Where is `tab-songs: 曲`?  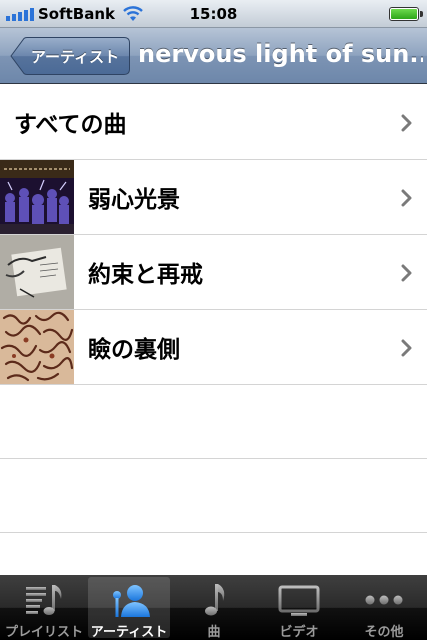 tab-songs: 曲 is located at coordinates (214, 608).